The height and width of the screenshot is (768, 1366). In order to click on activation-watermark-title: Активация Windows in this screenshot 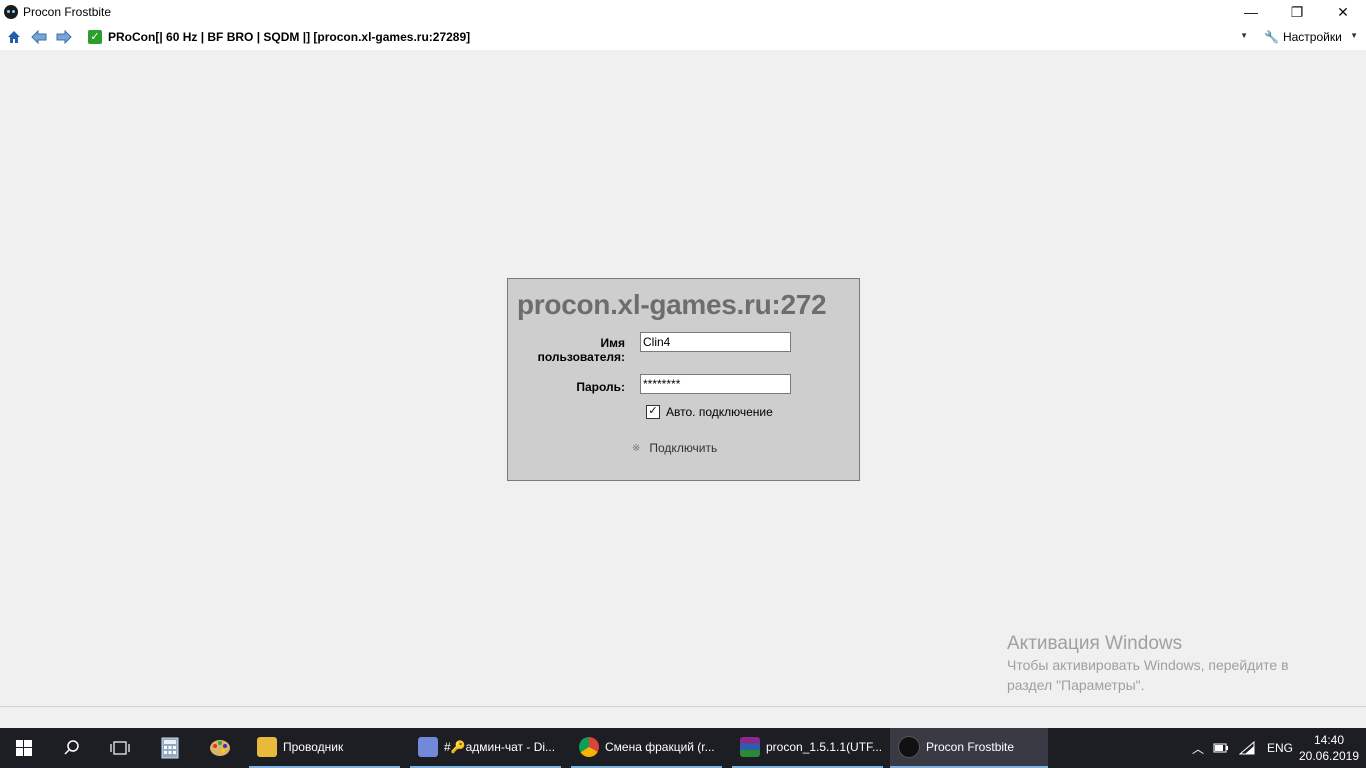, I will do `click(1095, 643)`.